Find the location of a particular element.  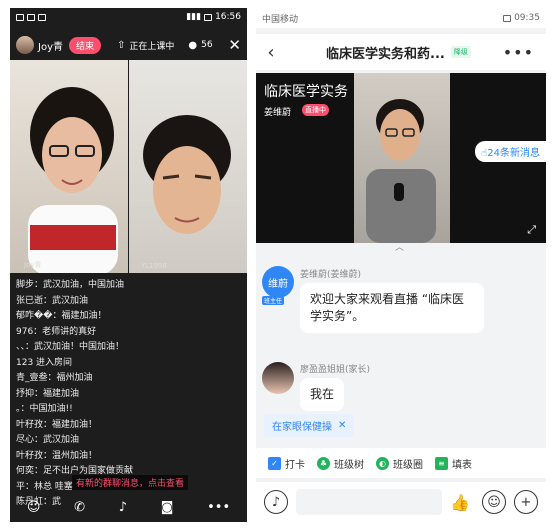

voice-icon: ♪ is located at coordinates (276, 502).